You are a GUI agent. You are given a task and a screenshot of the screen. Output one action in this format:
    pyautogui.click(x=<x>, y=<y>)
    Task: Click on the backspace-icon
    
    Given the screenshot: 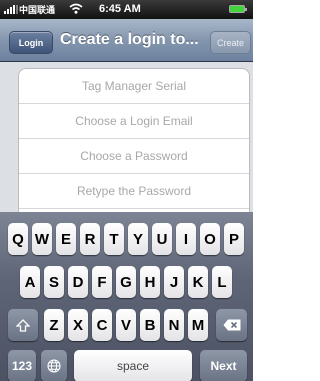 What is the action you would take?
    pyautogui.click(x=231, y=325)
    